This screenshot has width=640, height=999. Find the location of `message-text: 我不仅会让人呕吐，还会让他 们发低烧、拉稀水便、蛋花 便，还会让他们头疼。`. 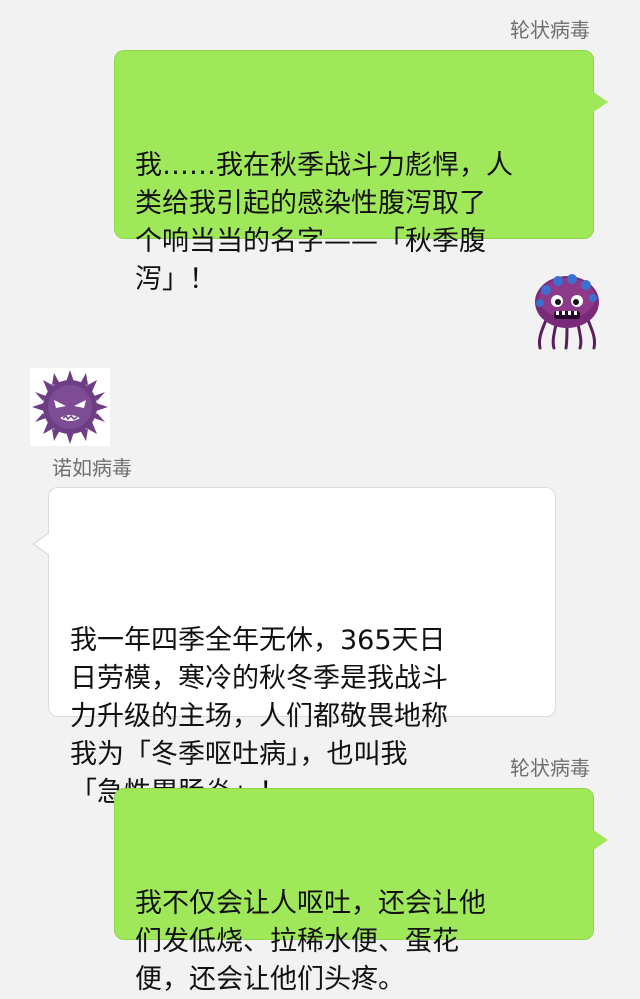

message-text: 我不仅会让人呕吐，还会让他 们发低烧、拉稀水便、蛋花 便，还会让他们头疼。 is located at coordinates (310, 941).